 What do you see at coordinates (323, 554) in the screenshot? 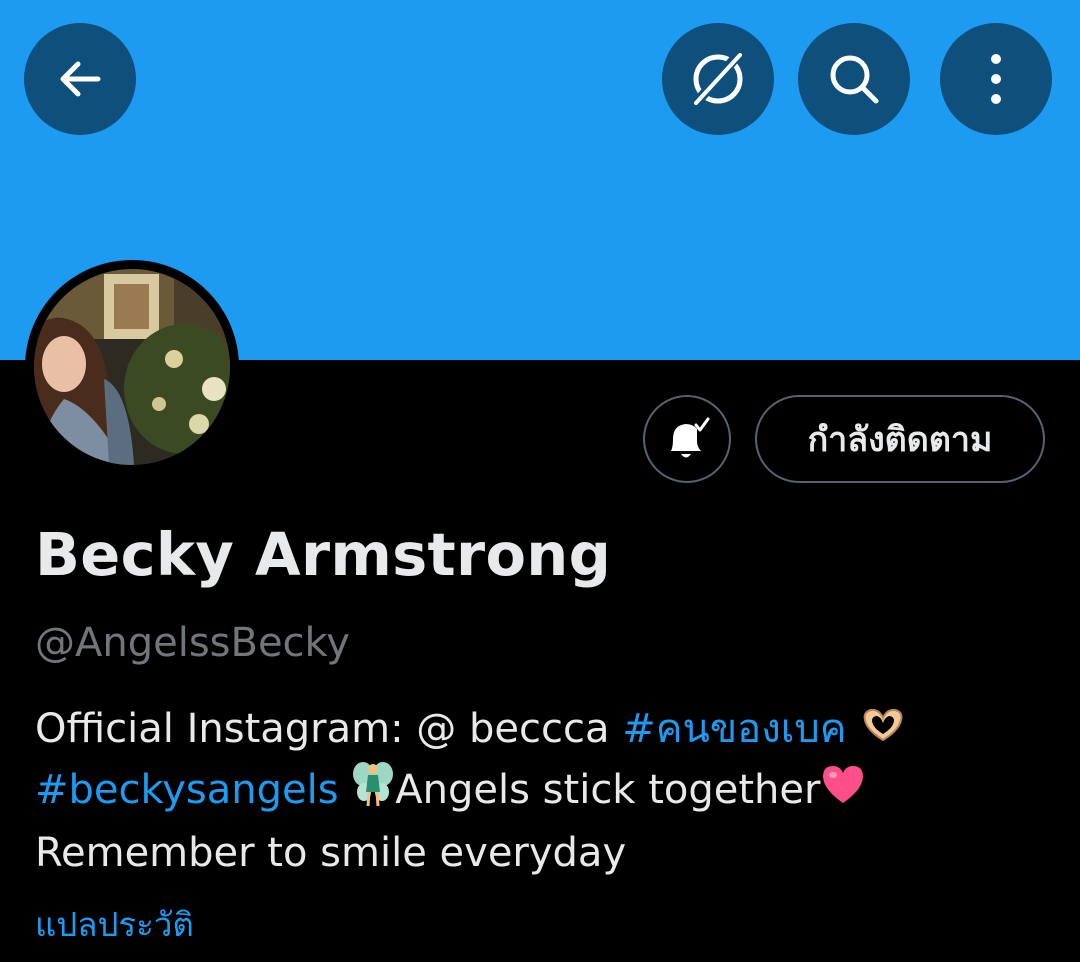
I see `profile-name: Becky Armstrong` at bounding box center [323, 554].